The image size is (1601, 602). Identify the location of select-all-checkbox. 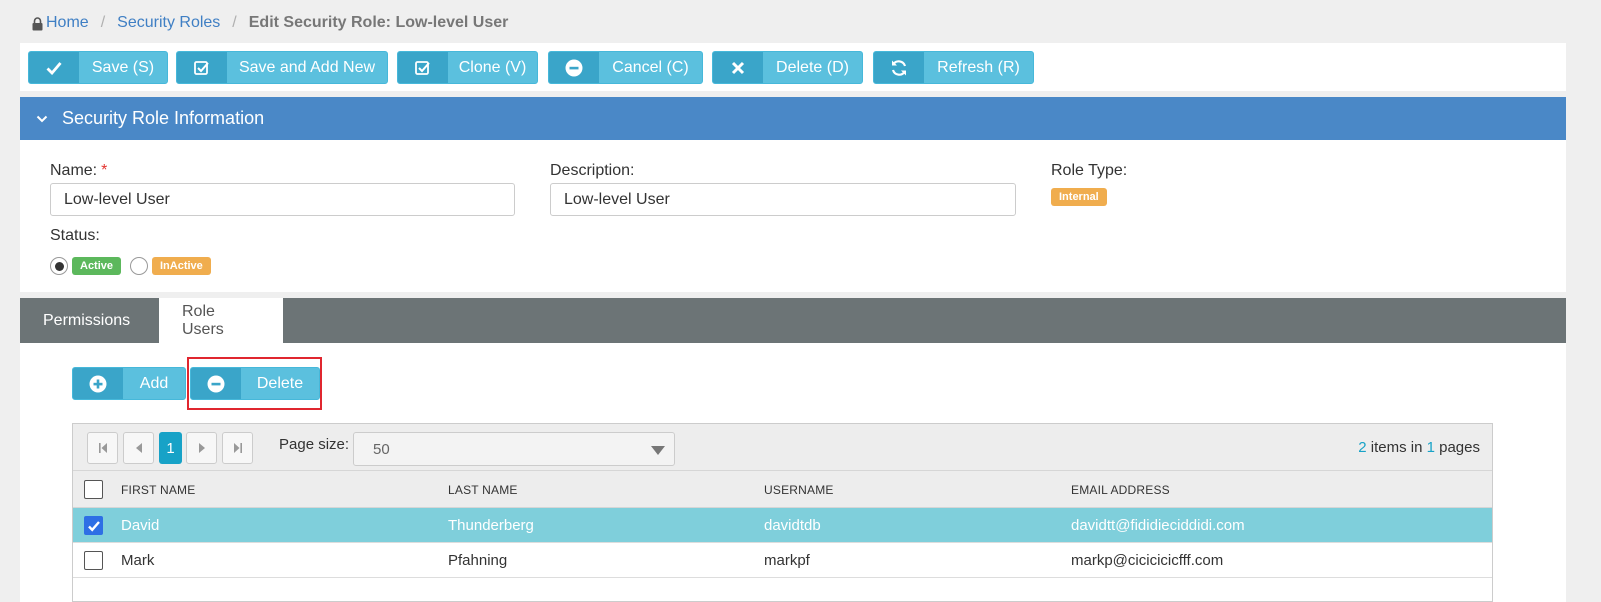
(93, 489).